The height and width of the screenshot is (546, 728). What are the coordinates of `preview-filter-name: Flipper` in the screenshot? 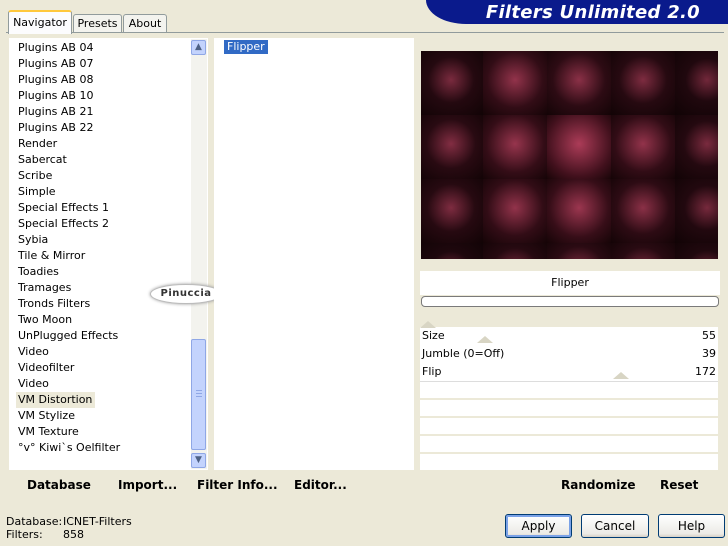 It's located at (570, 283).